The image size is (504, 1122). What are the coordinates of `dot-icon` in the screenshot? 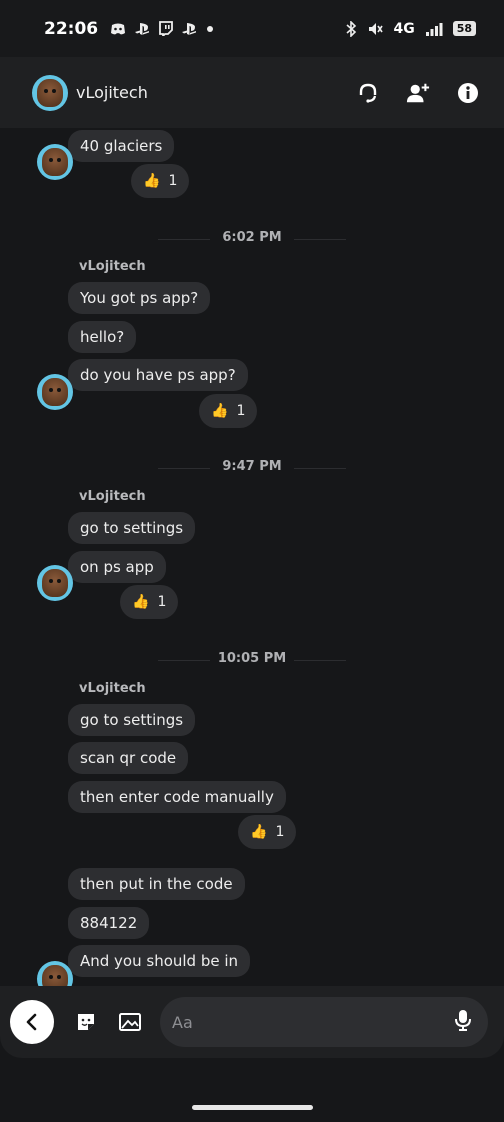 It's located at (210, 28).